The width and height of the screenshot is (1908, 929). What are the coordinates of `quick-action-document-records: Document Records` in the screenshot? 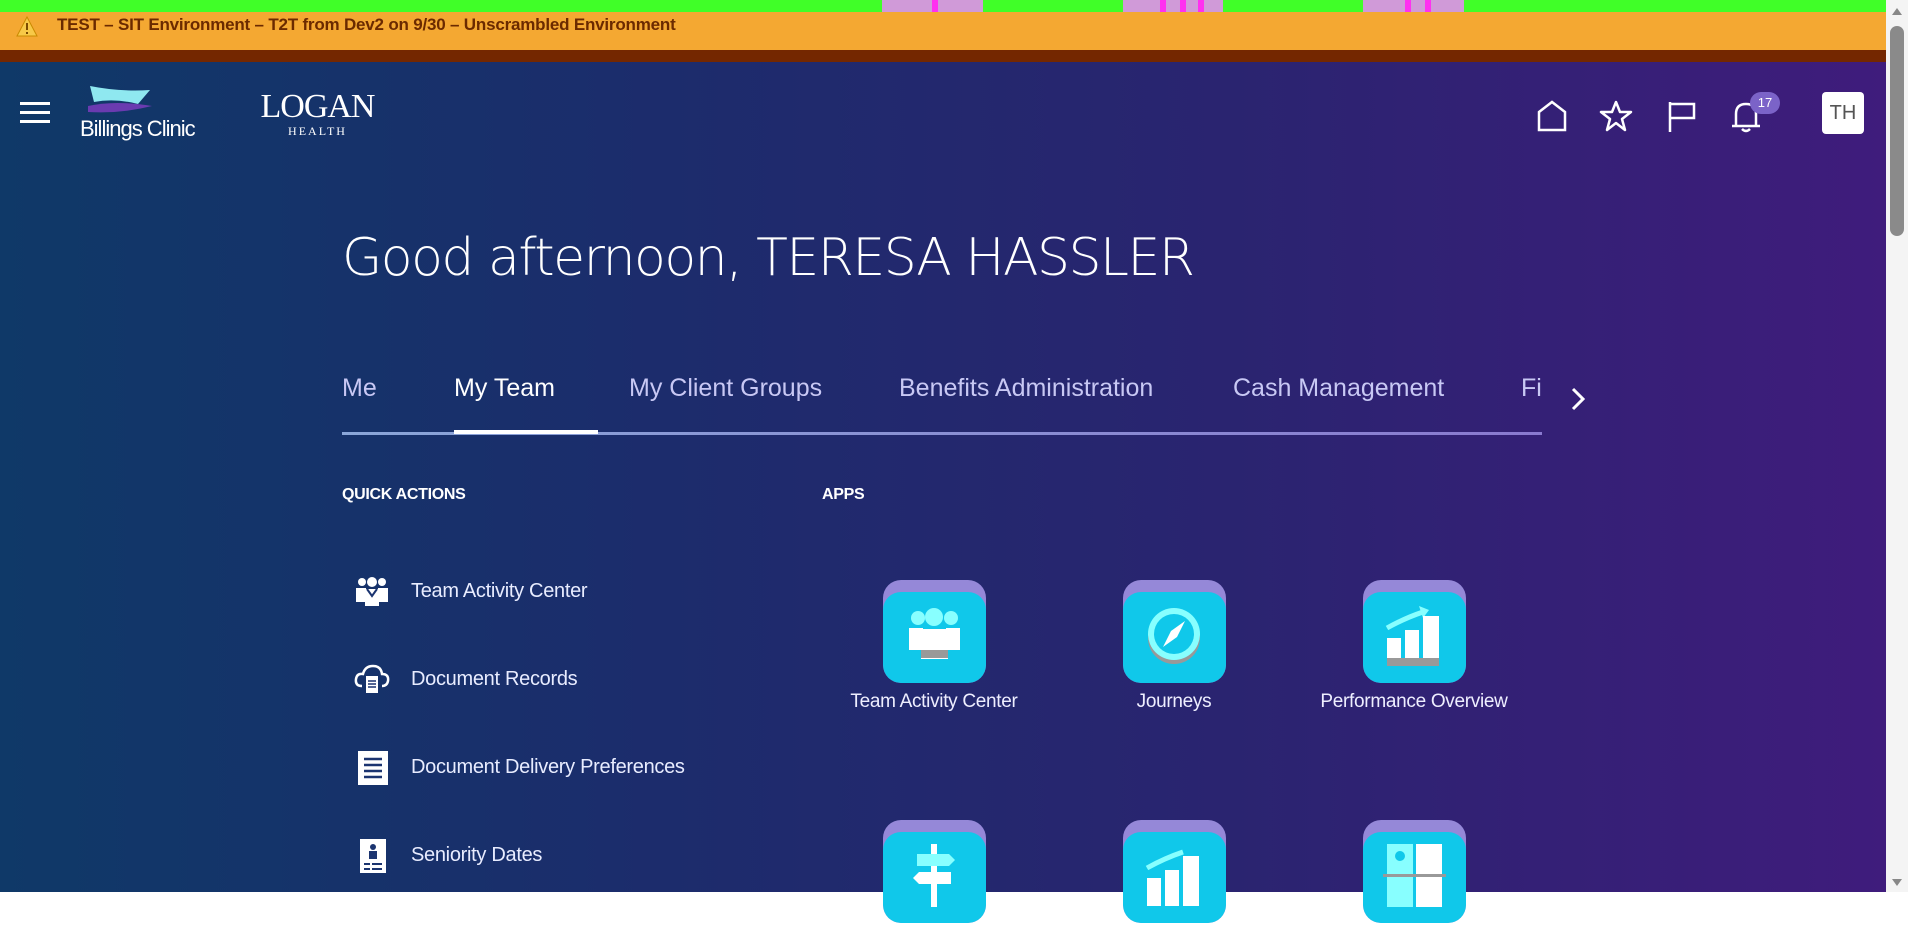 It's located at (594, 680).